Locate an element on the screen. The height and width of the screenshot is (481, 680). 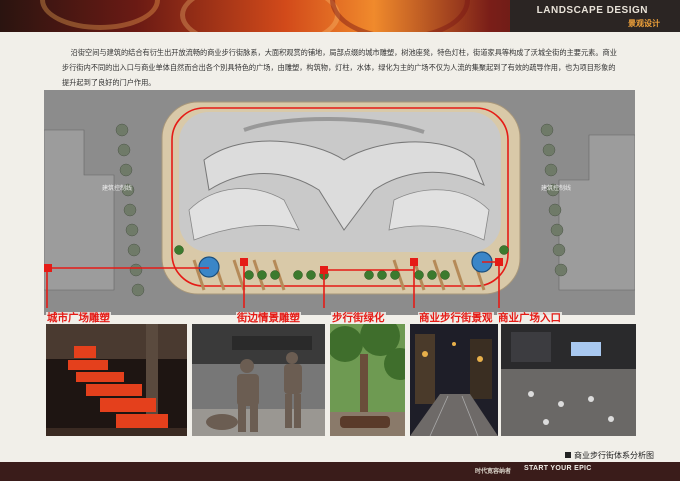
control-line-label-right: 建筑控制线 is located at coordinates (556, 188).